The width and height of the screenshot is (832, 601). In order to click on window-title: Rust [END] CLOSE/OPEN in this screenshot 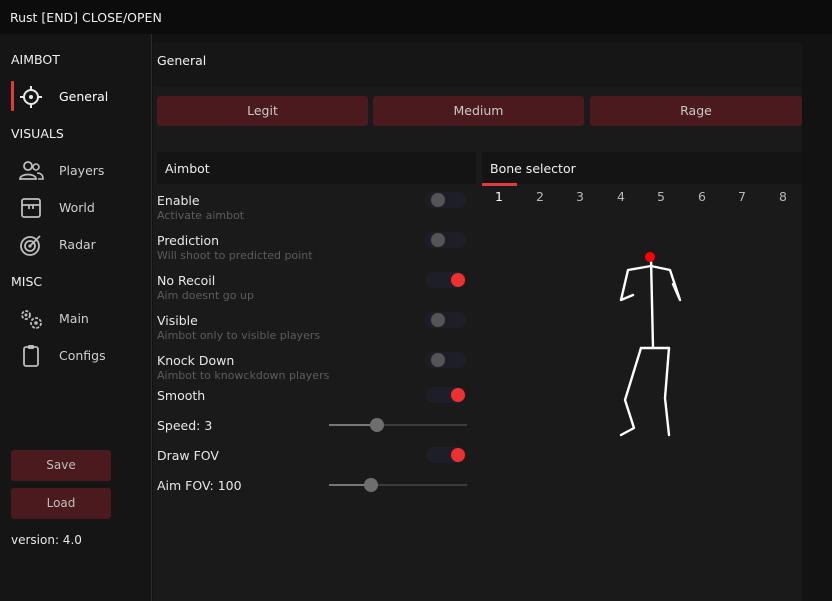, I will do `click(86, 17)`.